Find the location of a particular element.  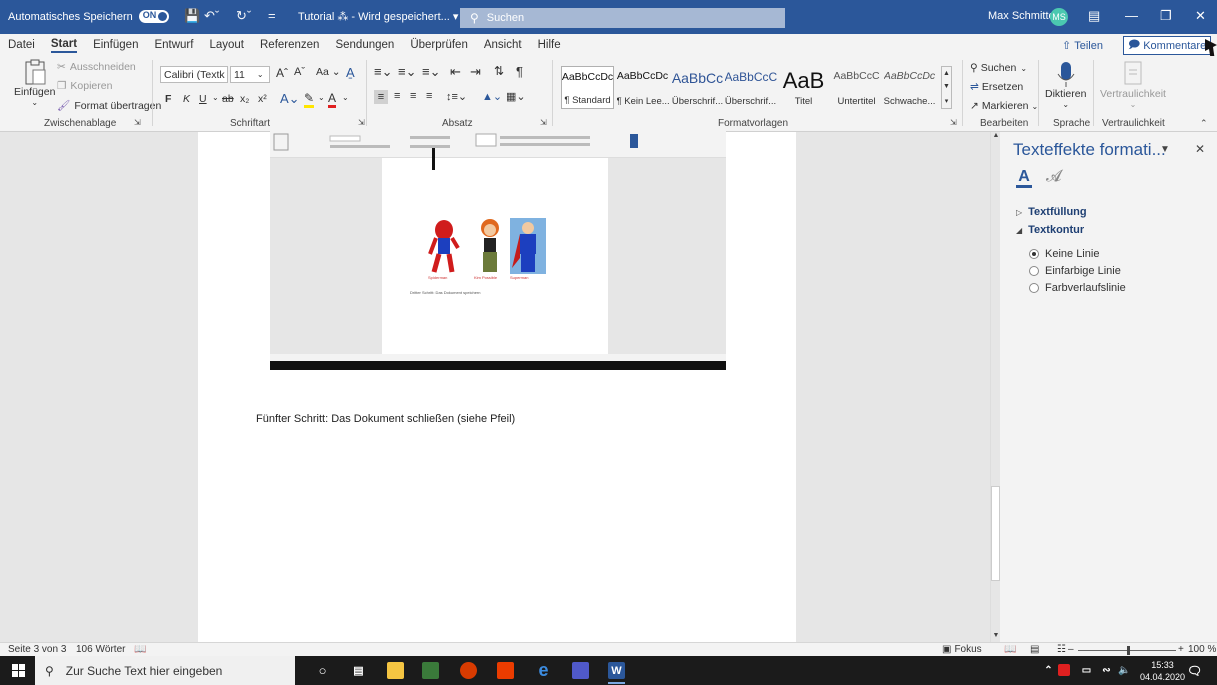

media-app-icon is located at coordinates (468, 670).